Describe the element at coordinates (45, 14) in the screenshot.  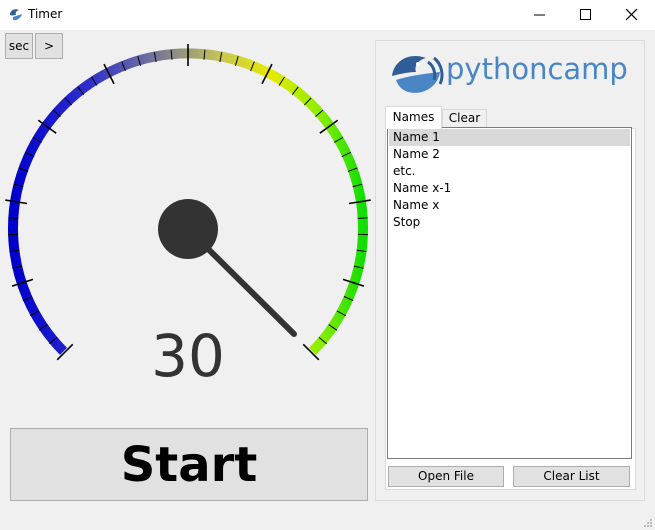
I see `window-title: Timer` at that location.